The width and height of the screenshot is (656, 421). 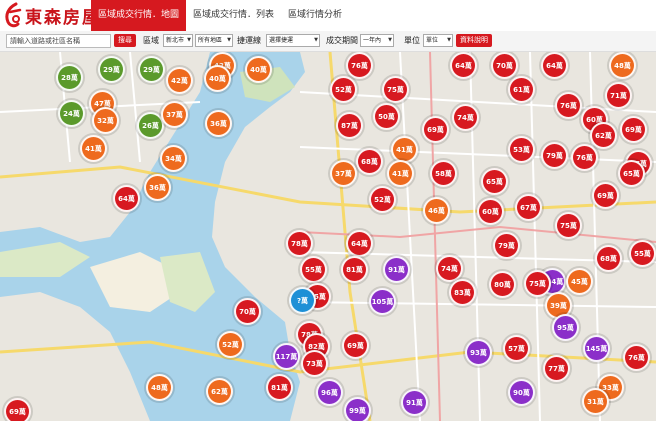 I want to click on price-marker: 58萬, so click(x=443, y=173).